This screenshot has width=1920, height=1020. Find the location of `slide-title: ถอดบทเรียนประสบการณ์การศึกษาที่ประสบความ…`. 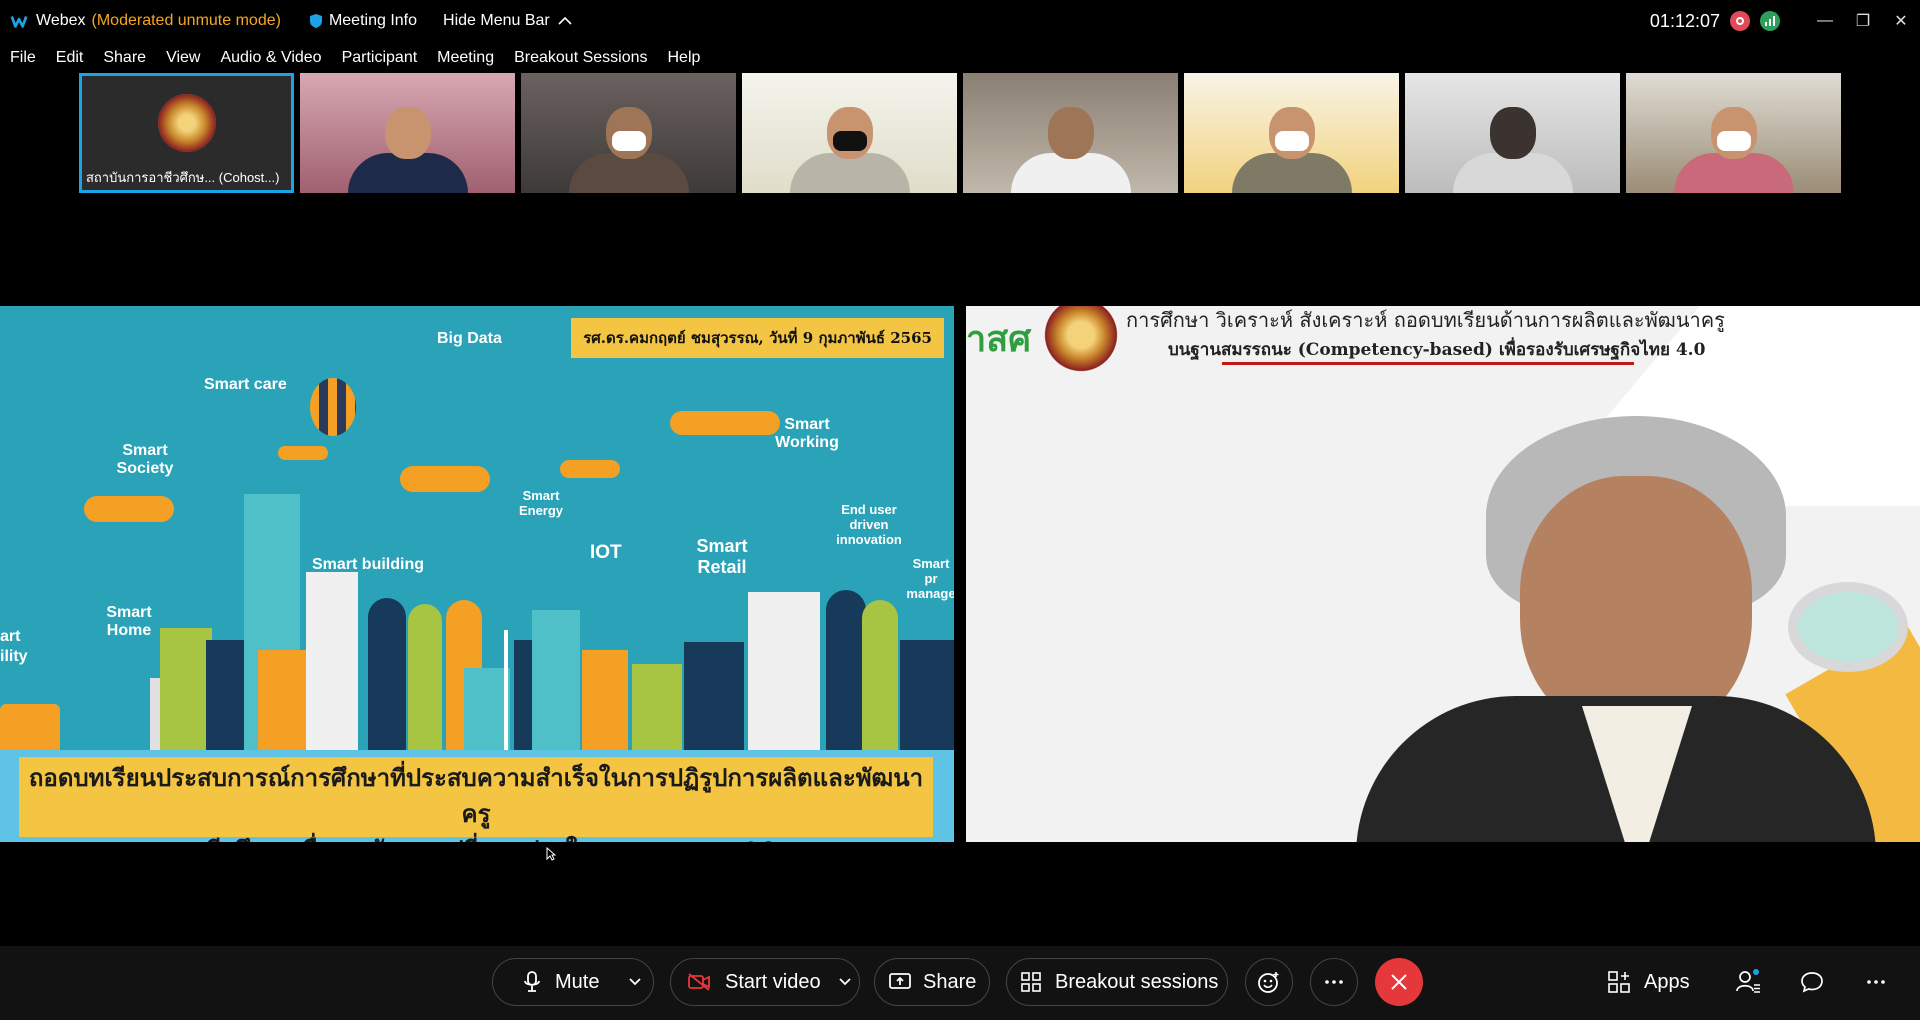

slide-title: ถอดบทเรียนประสบการณ์การศึกษาที่ประสบความ… is located at coordinates (476, 799).